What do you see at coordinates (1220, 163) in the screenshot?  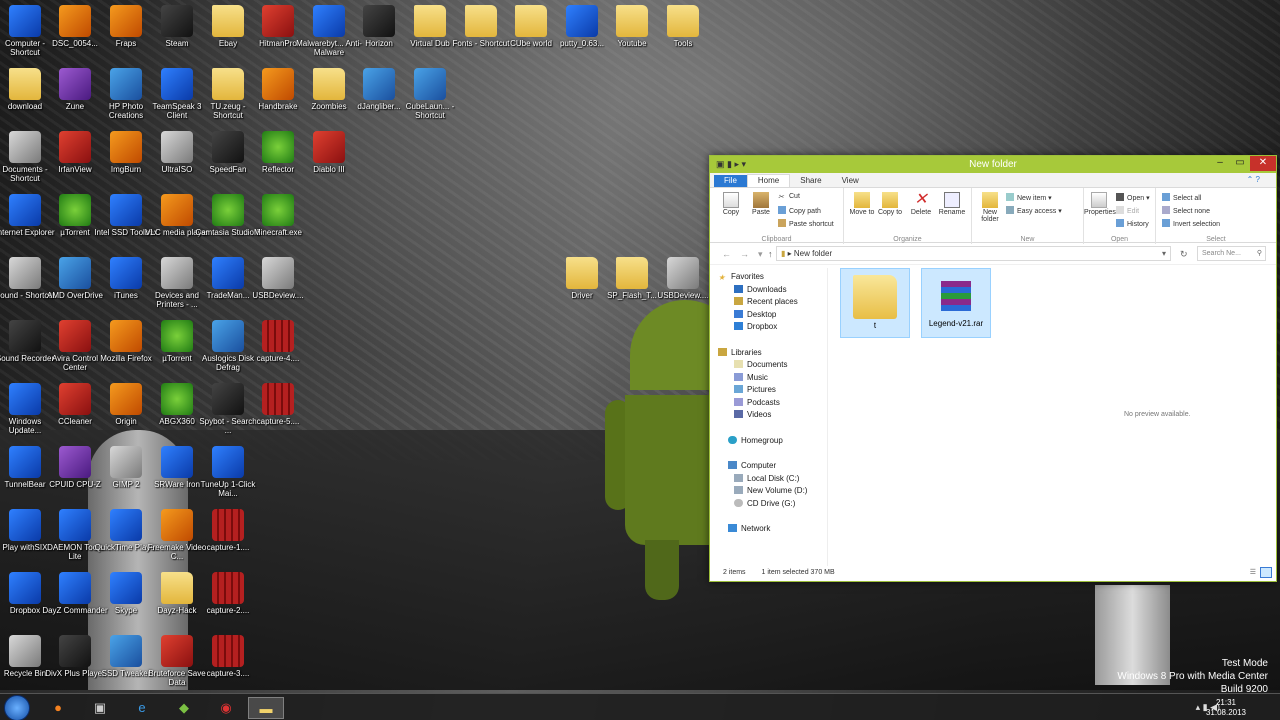 I see `minimize-button: –` at bounding box center [1220, 163].